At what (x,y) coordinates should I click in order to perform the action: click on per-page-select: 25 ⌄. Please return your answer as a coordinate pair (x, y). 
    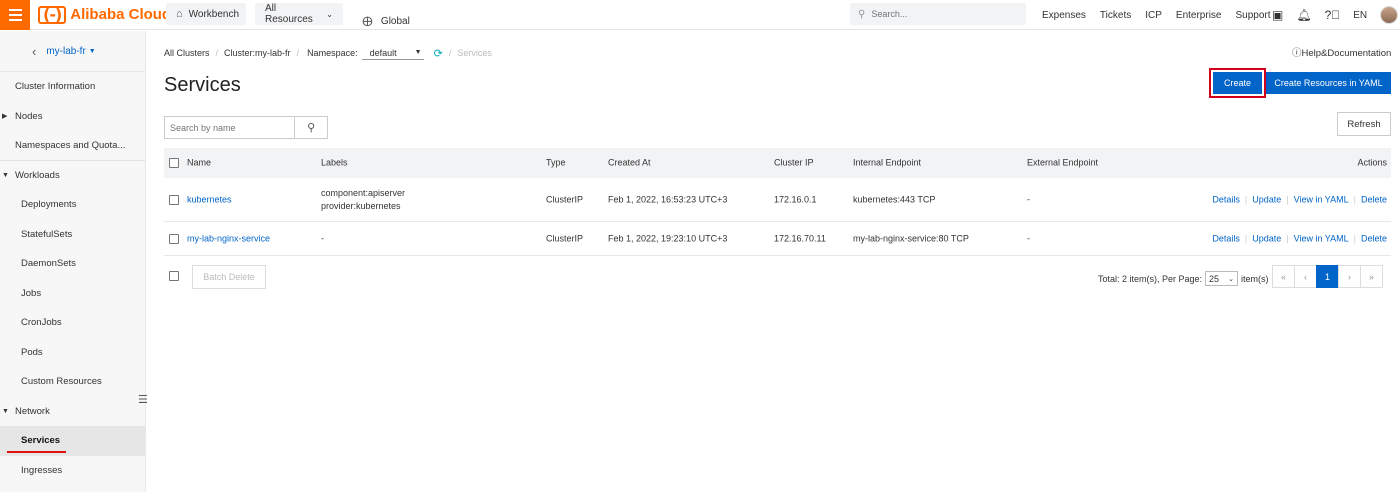
    Looking at the image, I should click on (1222, 278).